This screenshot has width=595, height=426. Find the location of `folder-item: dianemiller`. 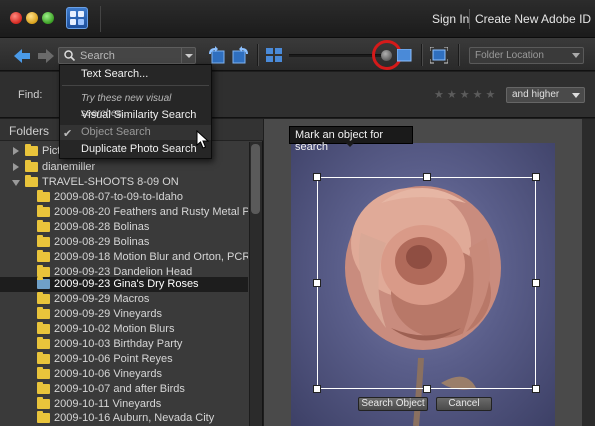

folder-item: dianemiller is located at coordinates (124, 167).